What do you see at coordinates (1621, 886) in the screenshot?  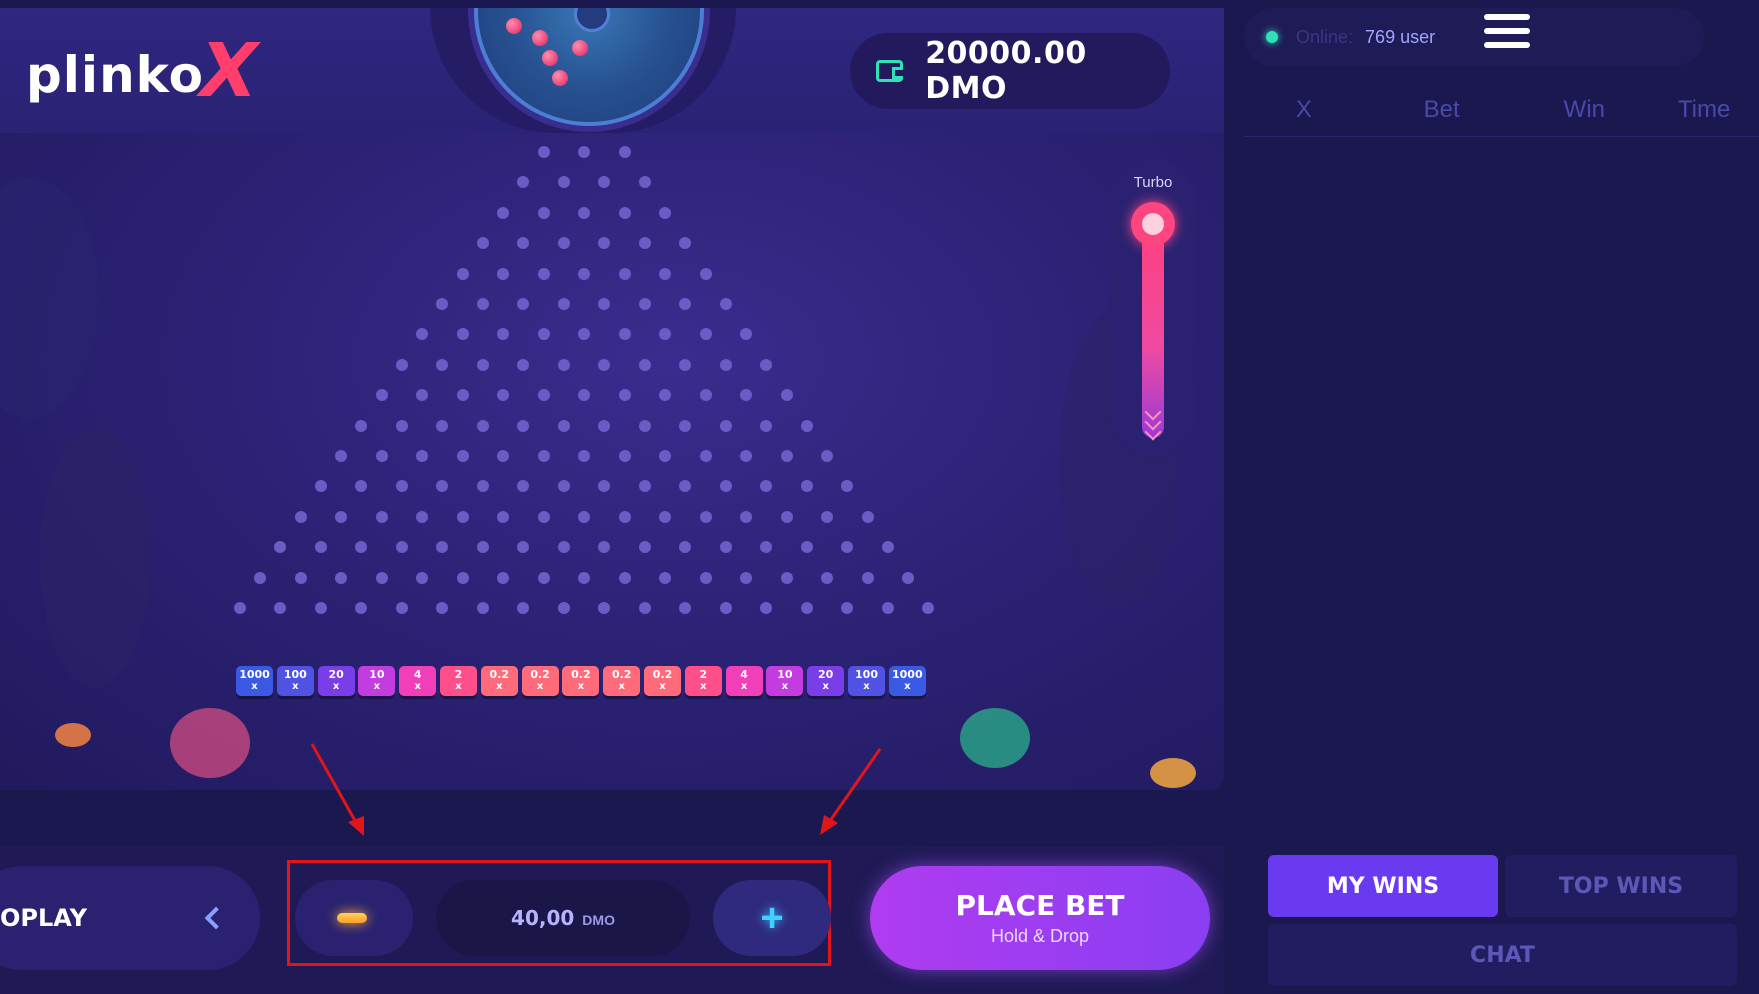 I see `tab-top-wins: TOP WINS` at bounding box center [1621, 886].